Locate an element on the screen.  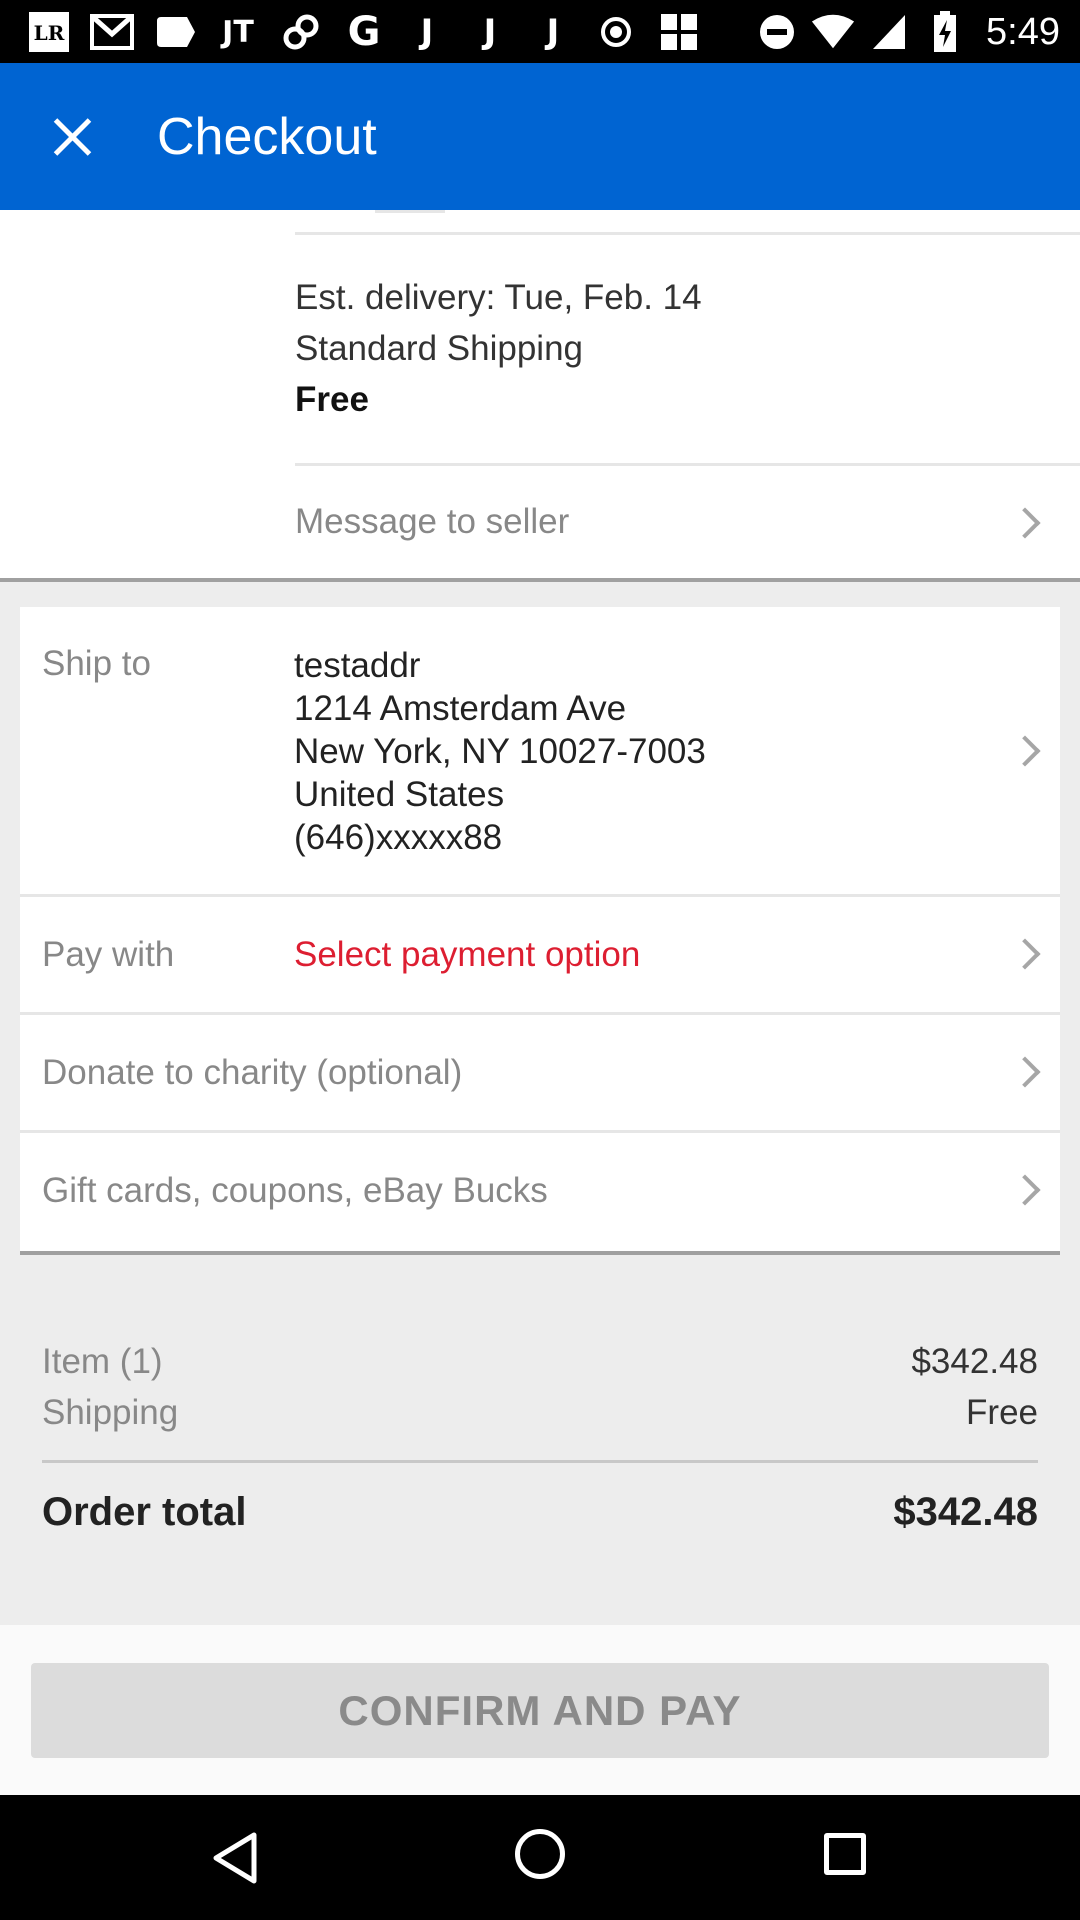
google-icon: G is located at coordinates (364, 32).